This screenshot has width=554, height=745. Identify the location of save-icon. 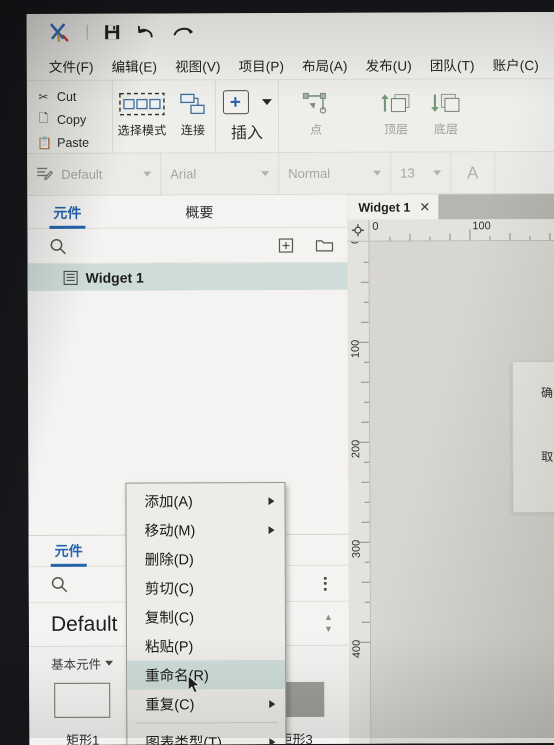
(112, 32).